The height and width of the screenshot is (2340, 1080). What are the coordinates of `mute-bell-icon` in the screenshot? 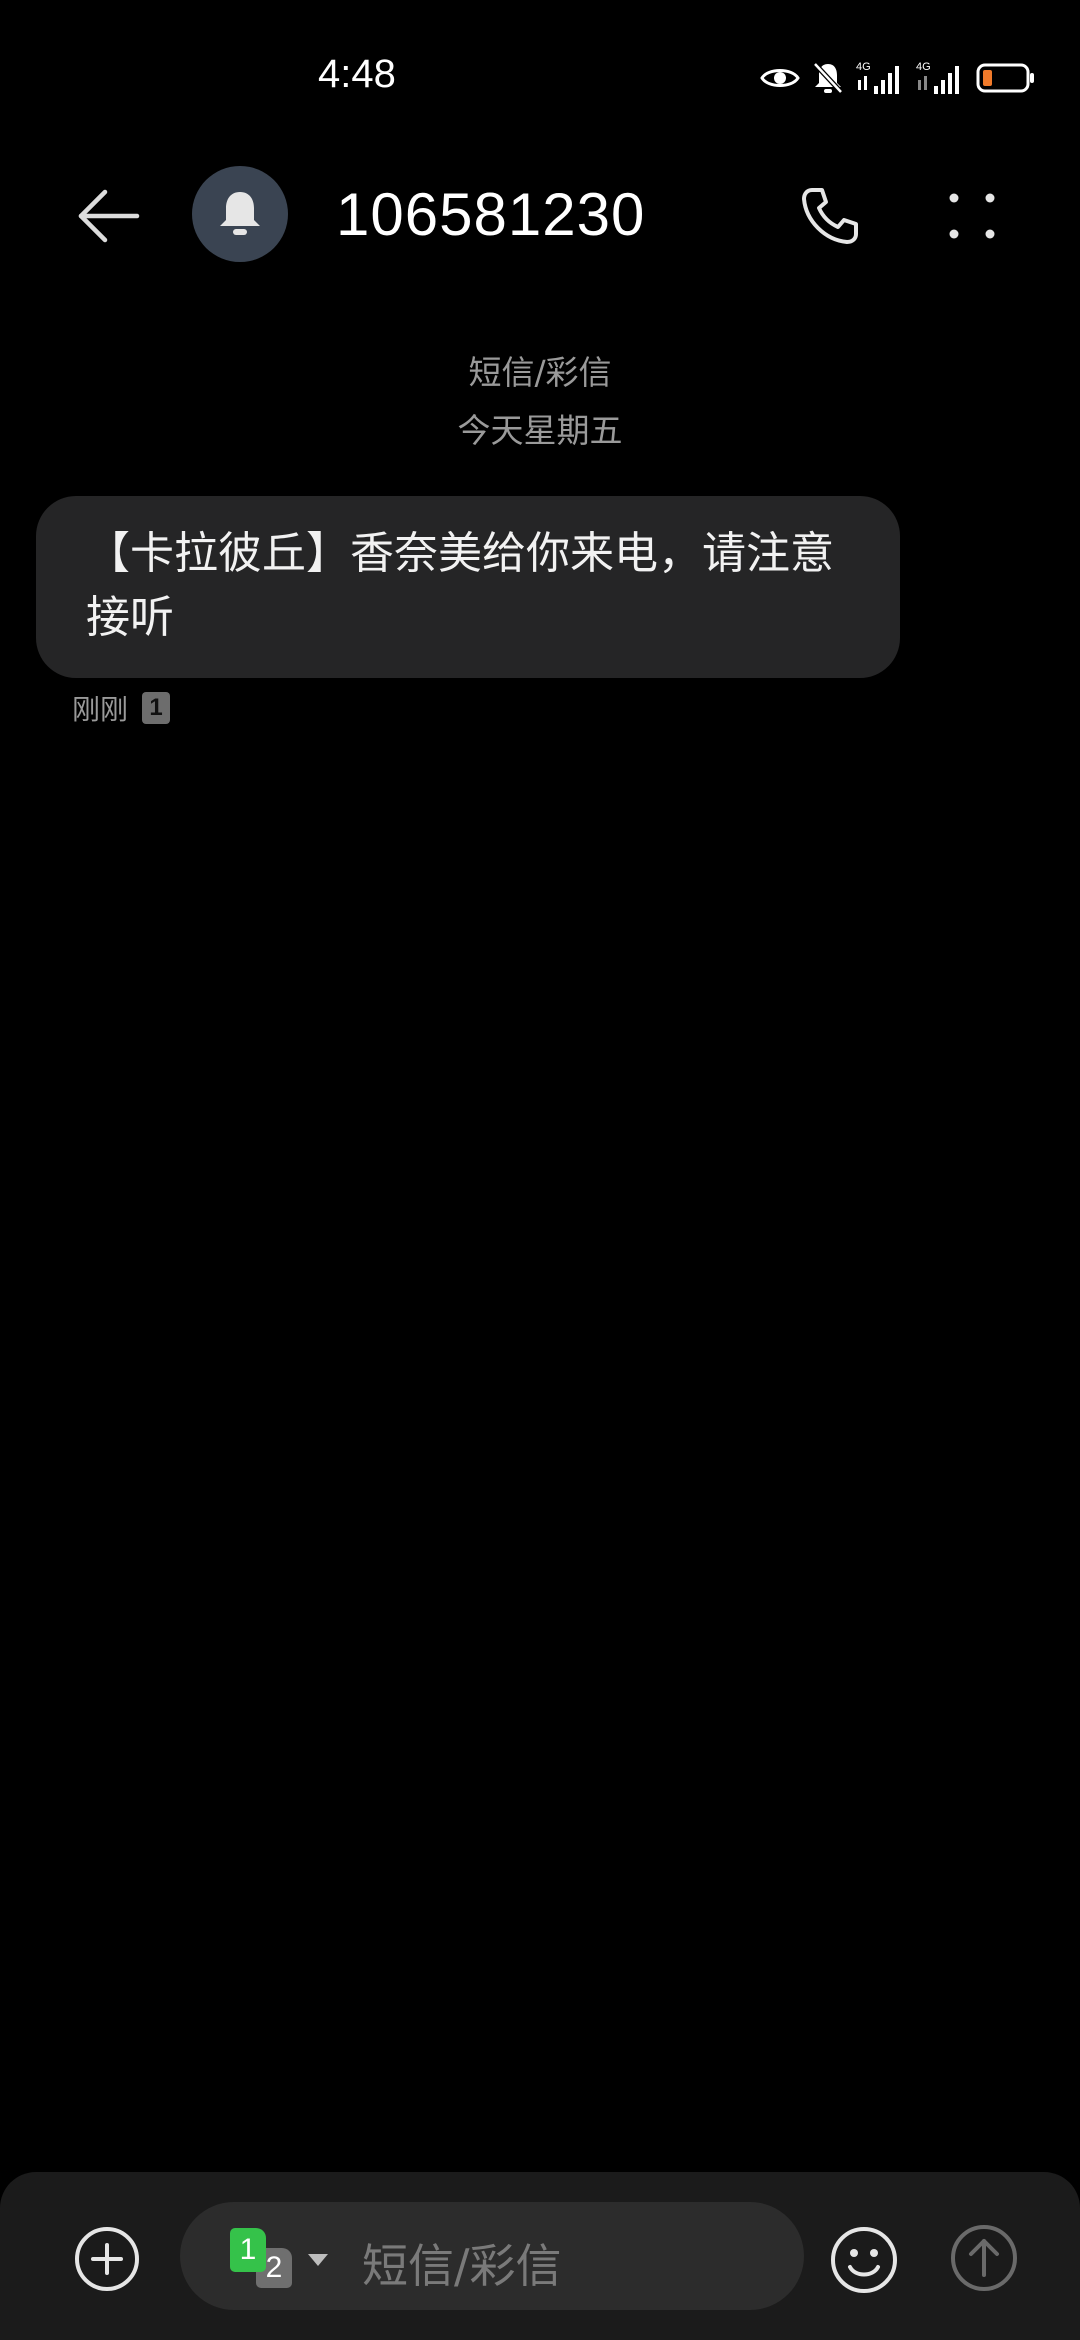 It's located at (828, 78).